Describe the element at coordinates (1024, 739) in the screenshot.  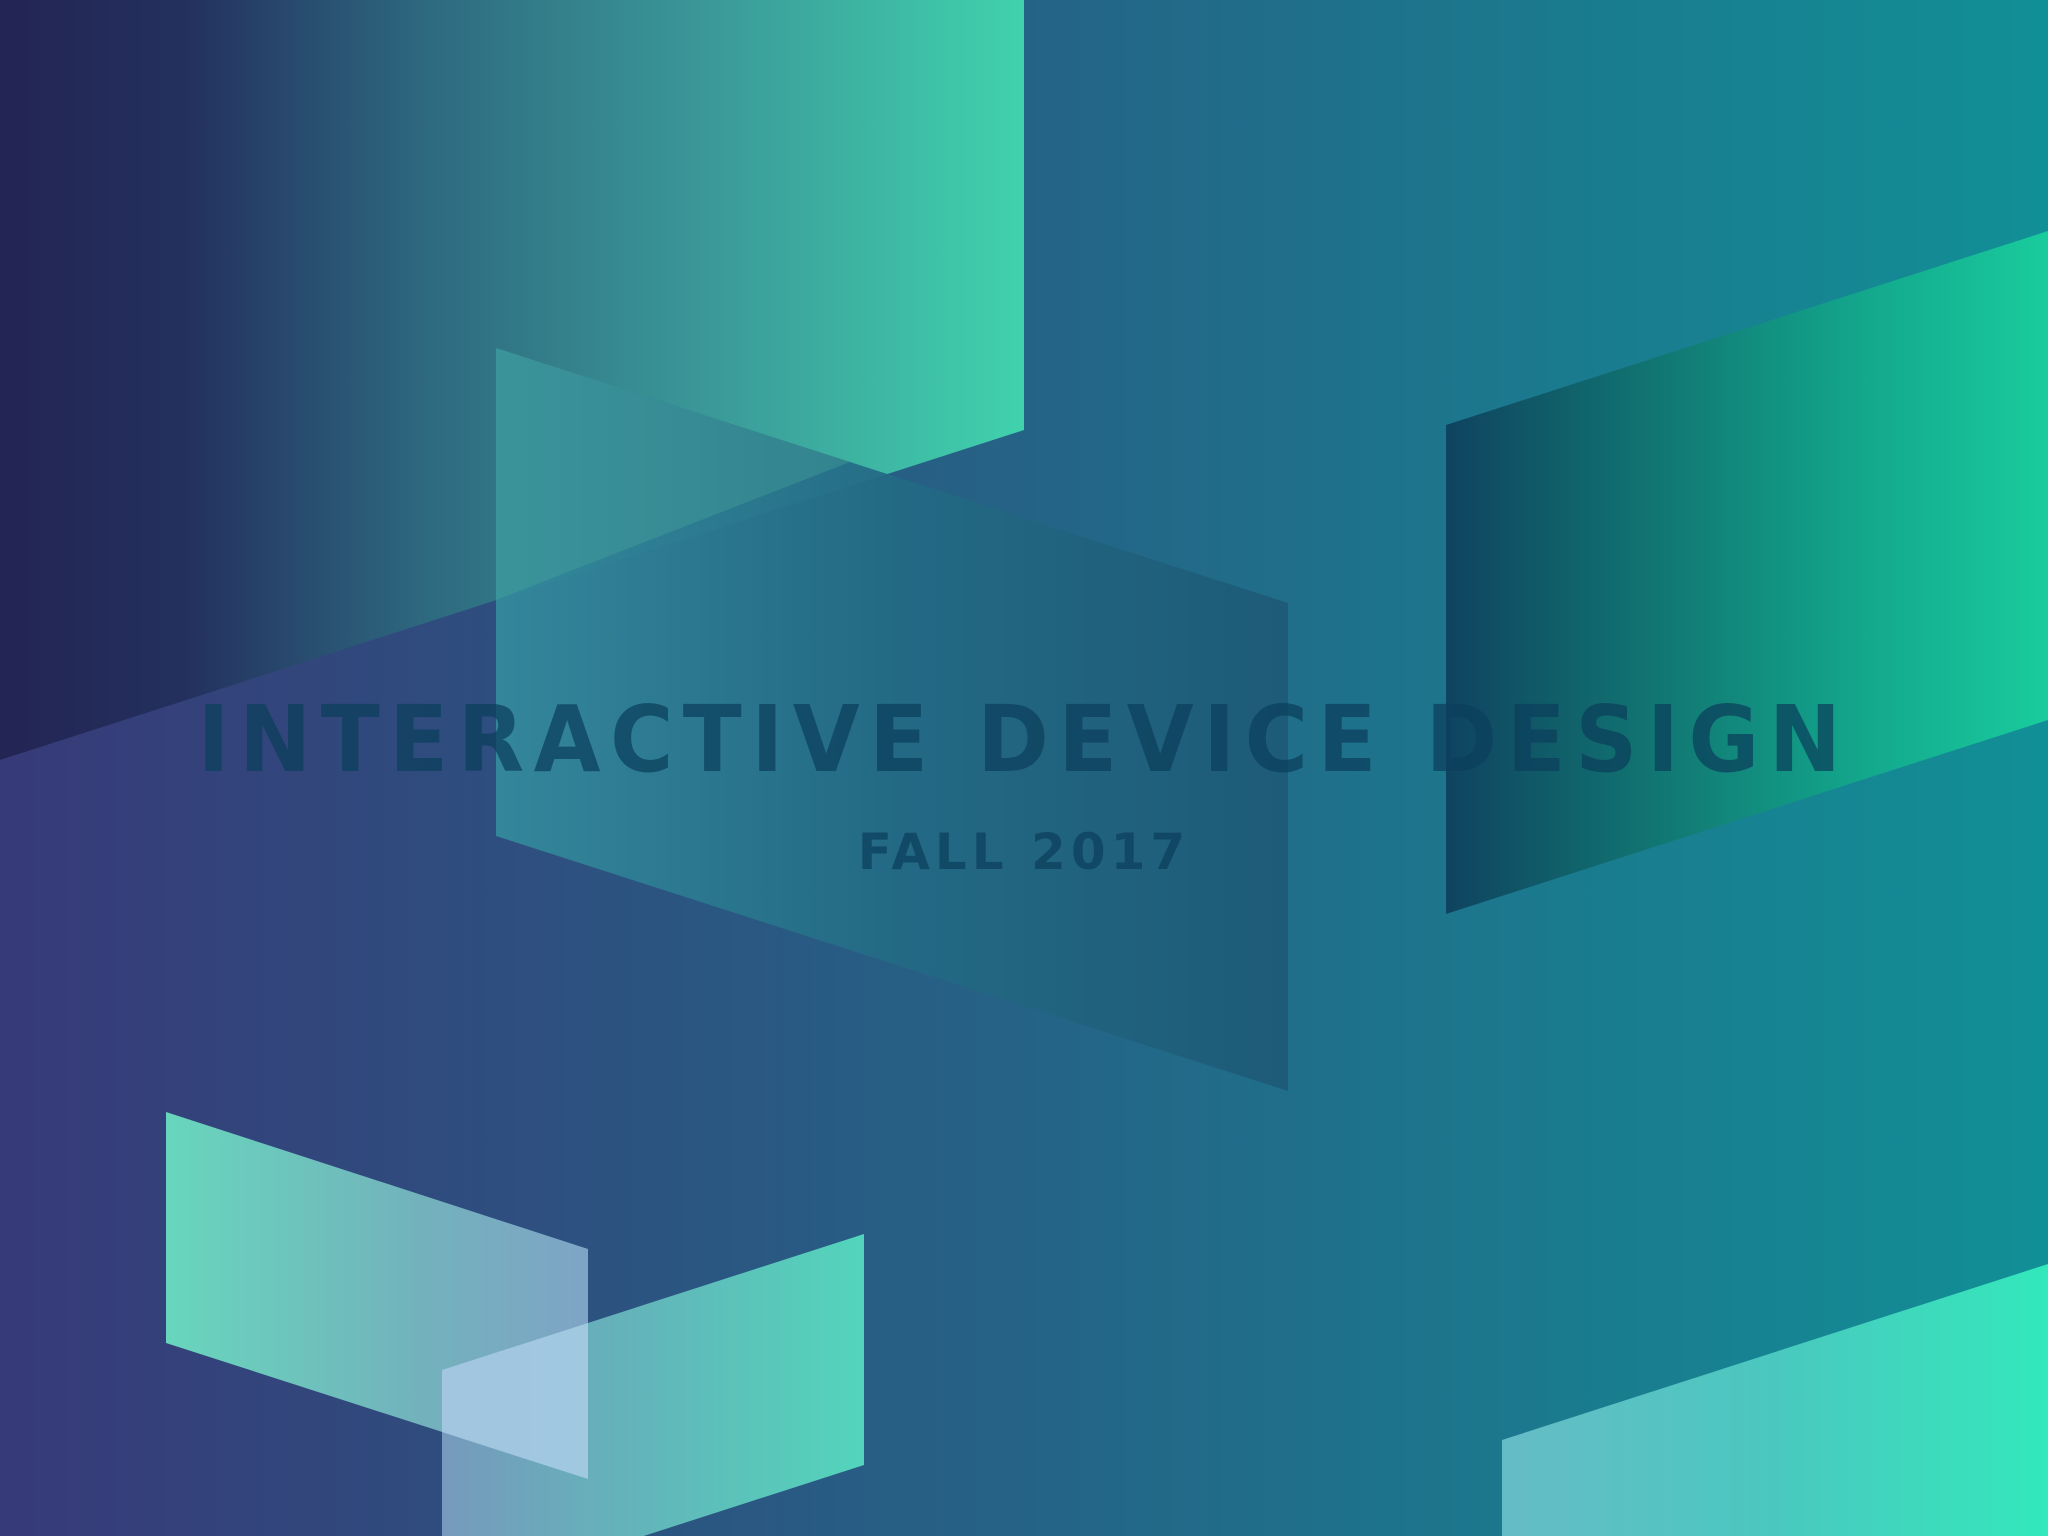
I see `slide-title: INTERACTIVE DEVICE DESIGN` at that location.